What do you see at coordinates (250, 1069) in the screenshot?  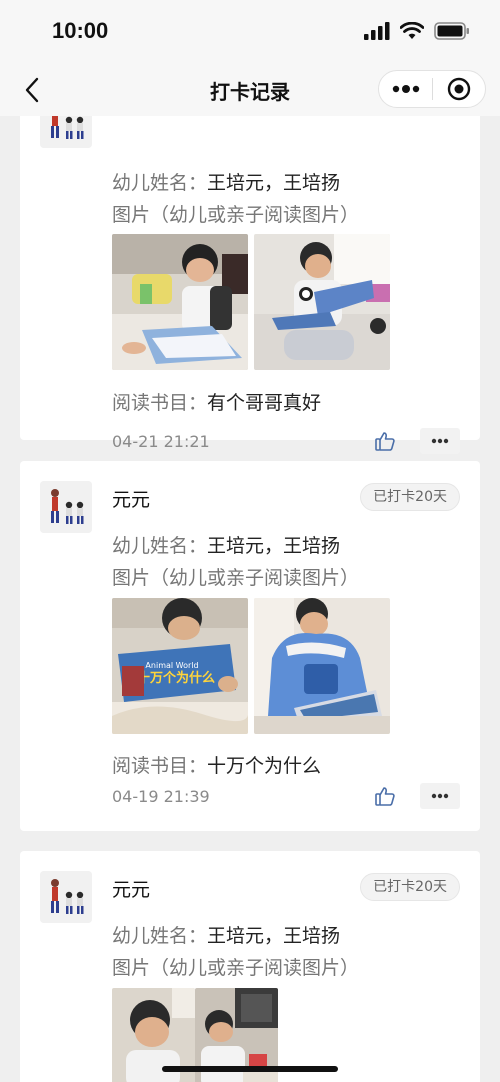 I see `home-indicator` at bounding box center [250, 1069].